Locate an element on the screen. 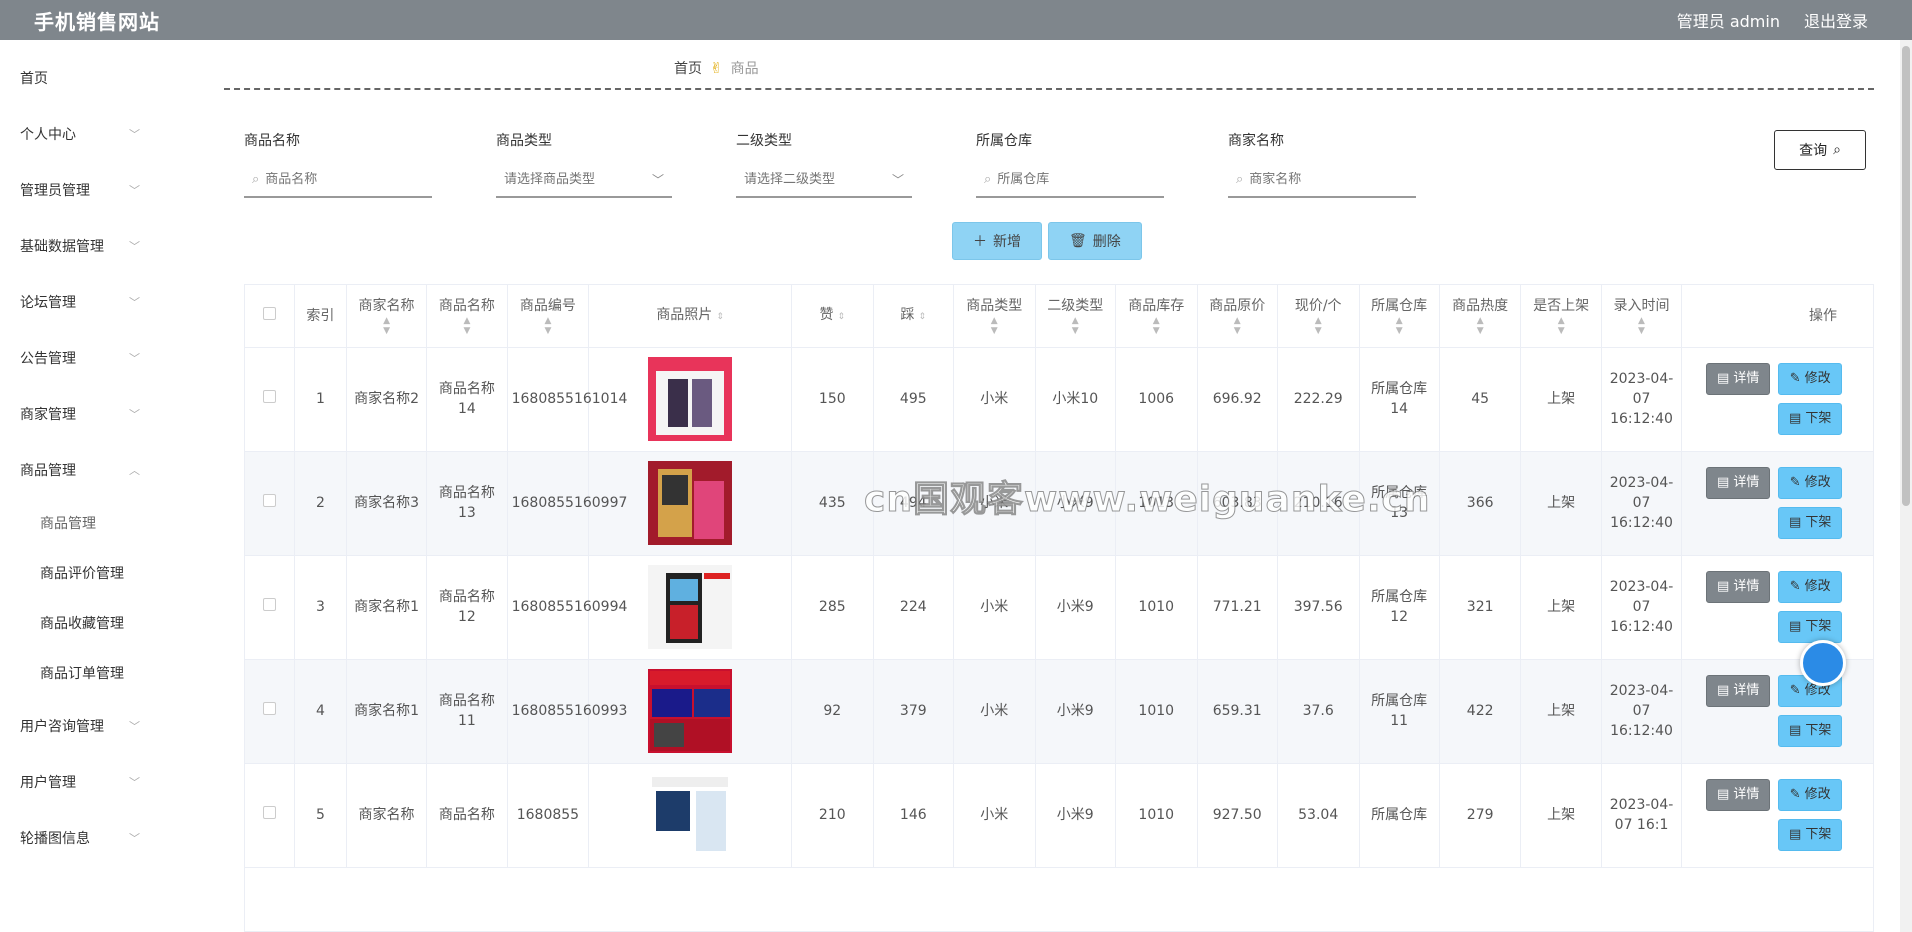 The width and height of the screenshot is (1912, 932). sidebar-item-0: 首页 is located at coordinates (100, 78).